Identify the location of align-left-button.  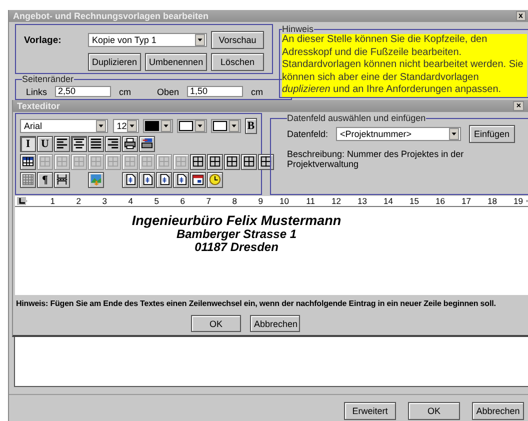
(62, 144).